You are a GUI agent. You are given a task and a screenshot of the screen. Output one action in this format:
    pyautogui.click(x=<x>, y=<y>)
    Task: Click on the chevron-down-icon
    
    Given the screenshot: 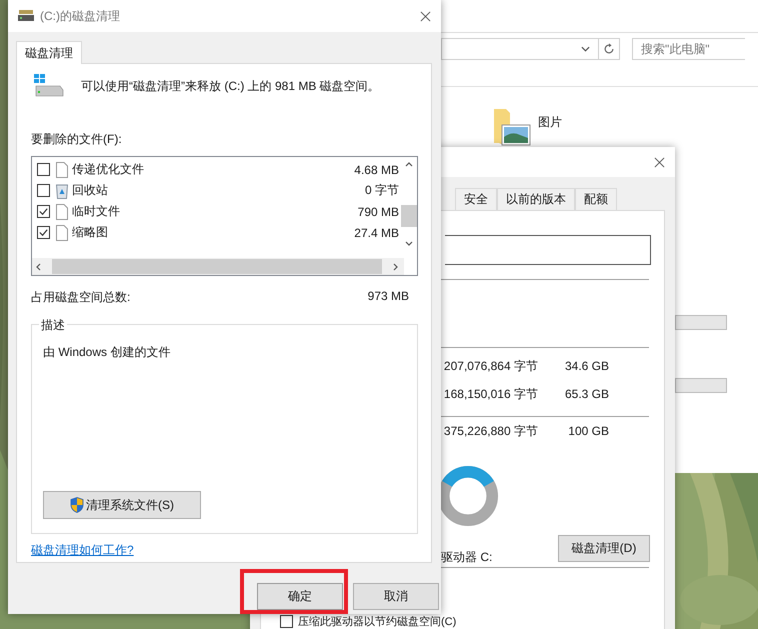 What is the action you would take?
    pyautogui.click(x=585, y=49)
    